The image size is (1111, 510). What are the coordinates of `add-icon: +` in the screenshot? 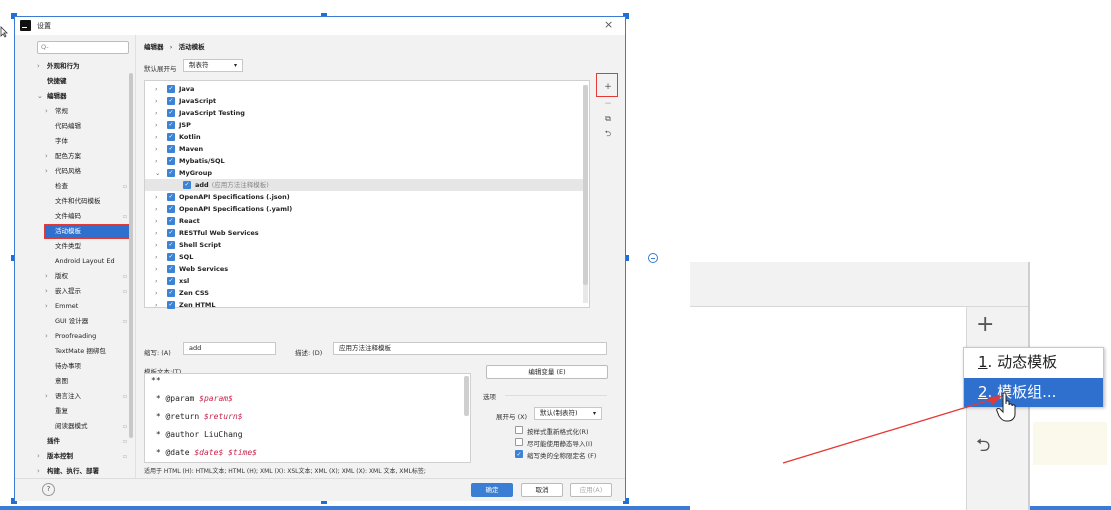 It's located at (608, 87).